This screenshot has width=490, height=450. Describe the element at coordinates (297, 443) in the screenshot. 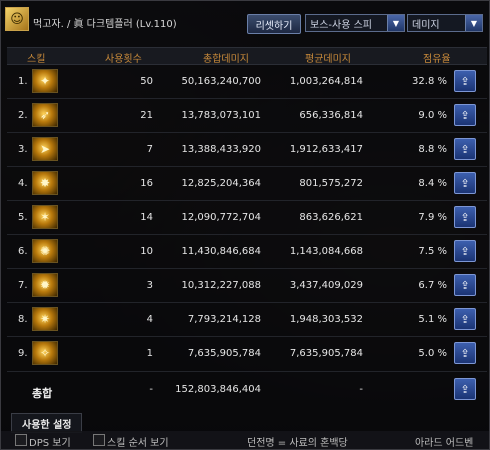

I see `dungeon-label: 던전명 = 사료의 혼백당` at that location.